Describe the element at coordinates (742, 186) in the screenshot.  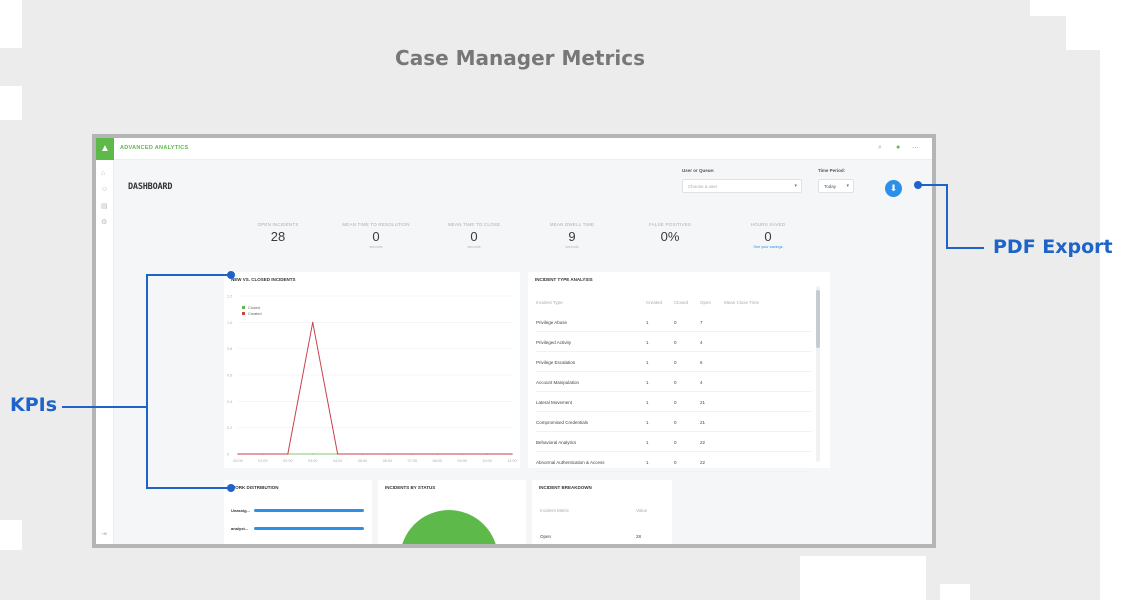
I see `user-queue-select: Choose a user ▾` at that location.